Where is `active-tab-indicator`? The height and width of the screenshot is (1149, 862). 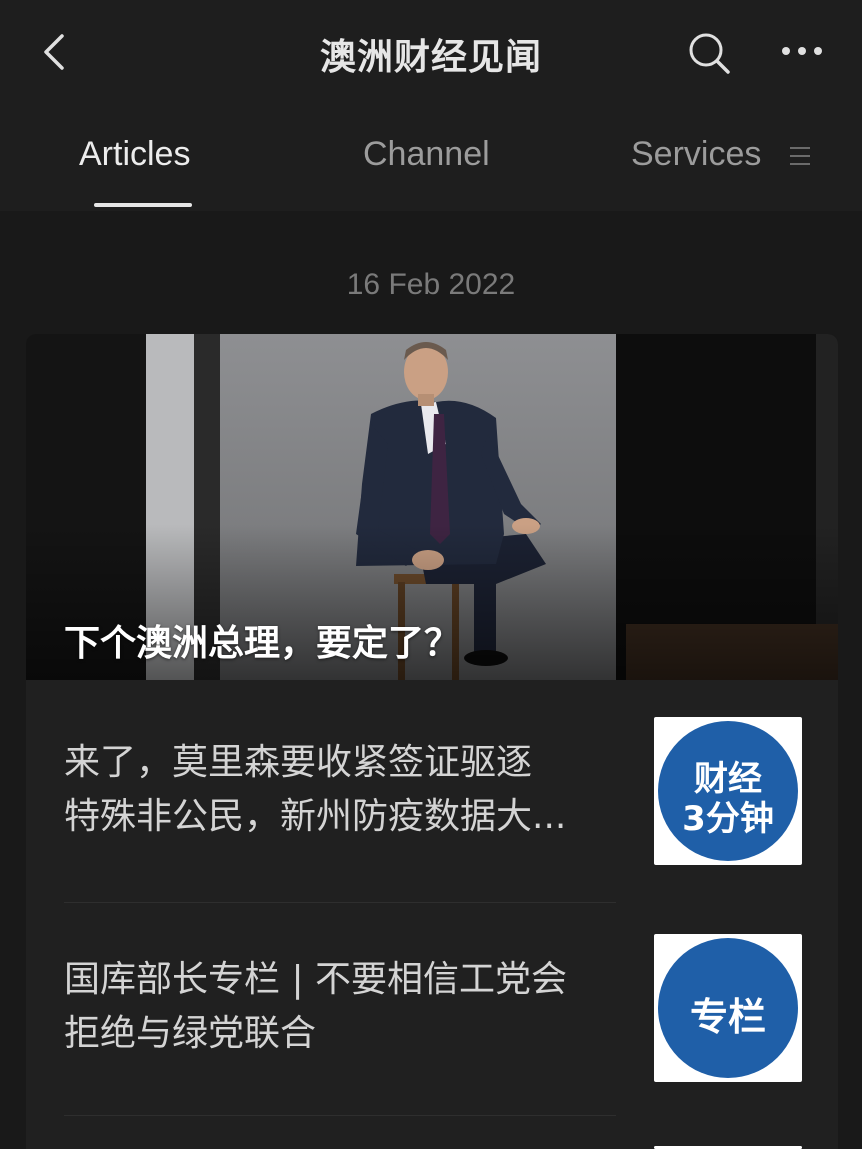 active-tab-indicator is located at coordinates (143, 205).